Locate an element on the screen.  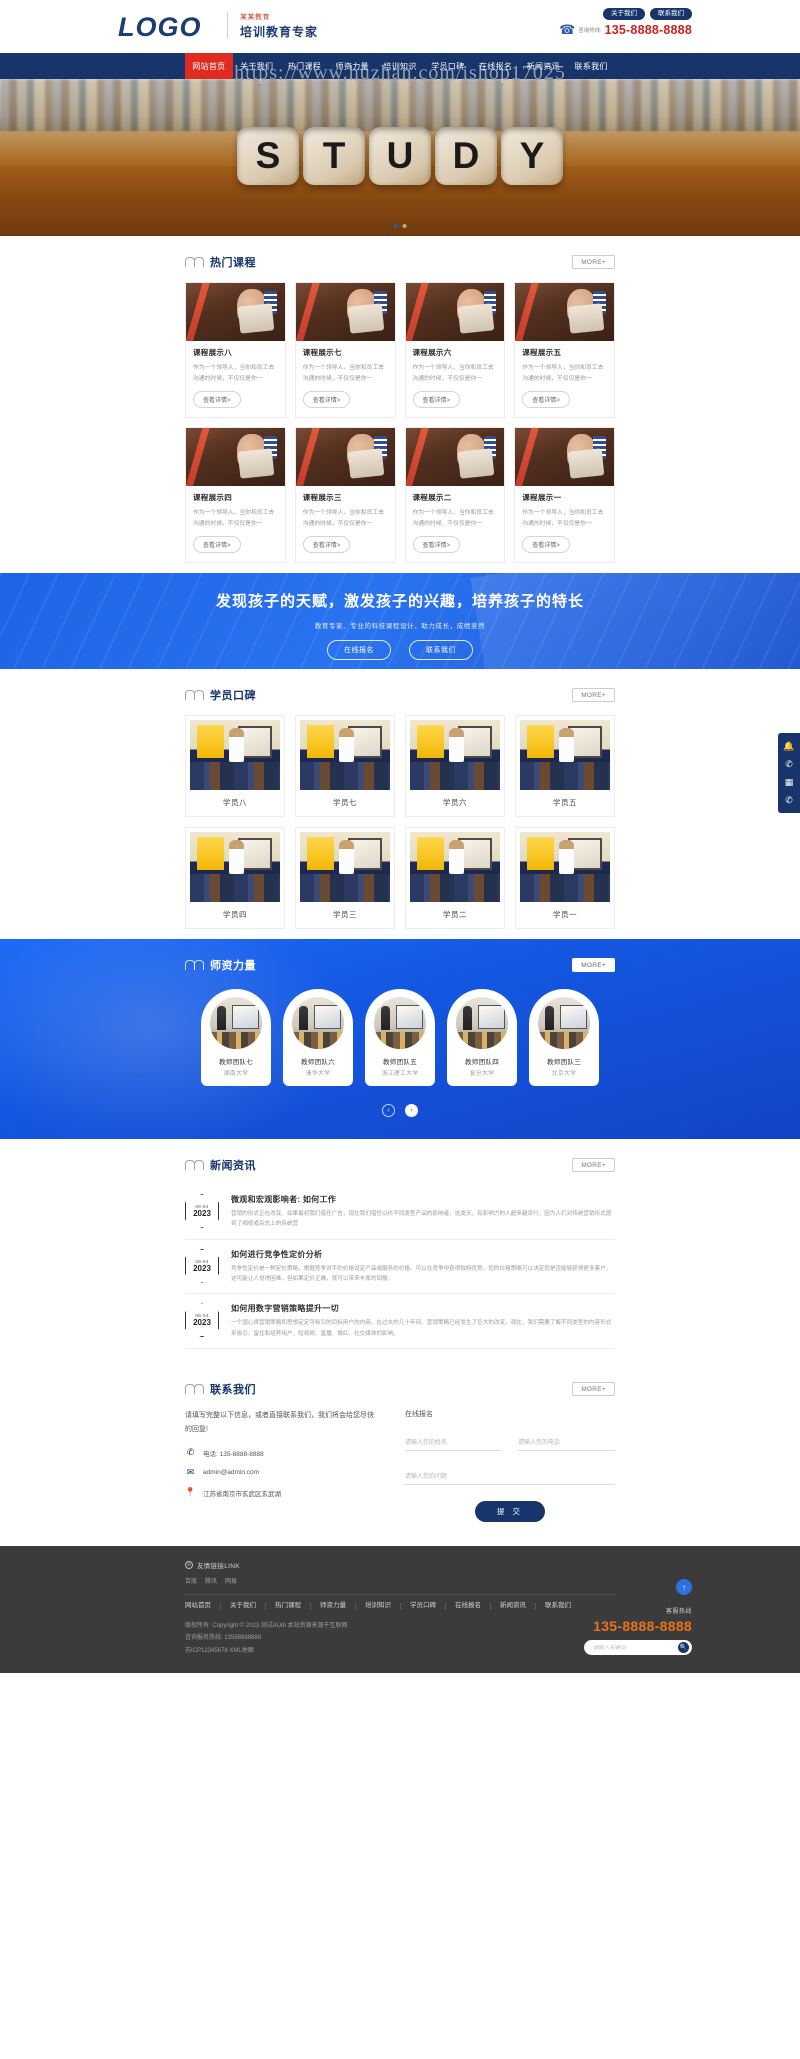
student-card: 学员三 is located at coordinates (345, 878).